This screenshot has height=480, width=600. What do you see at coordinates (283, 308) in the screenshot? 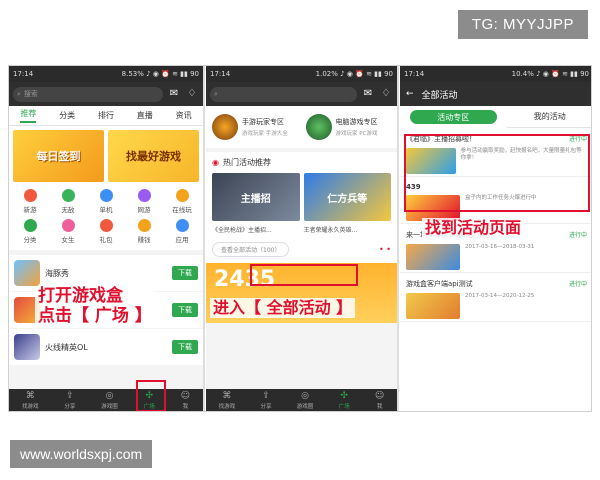
I see `callout-enter-all-events: 进入【 全部活动 】` at bounding box center [283, 308].